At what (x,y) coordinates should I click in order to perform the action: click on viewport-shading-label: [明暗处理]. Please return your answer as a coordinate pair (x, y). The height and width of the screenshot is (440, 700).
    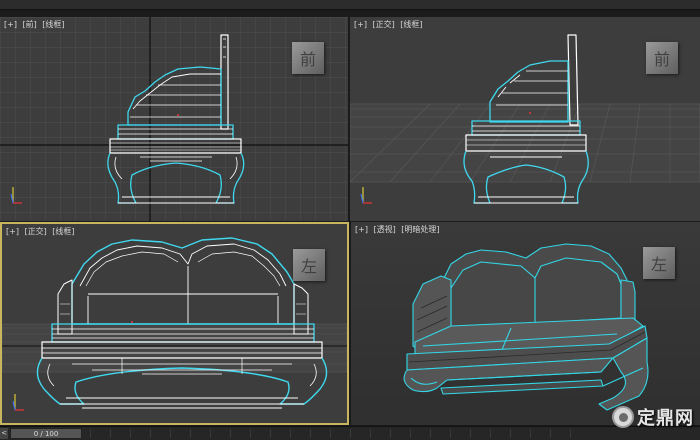
    Looking at the image, I should click on (420, 229).